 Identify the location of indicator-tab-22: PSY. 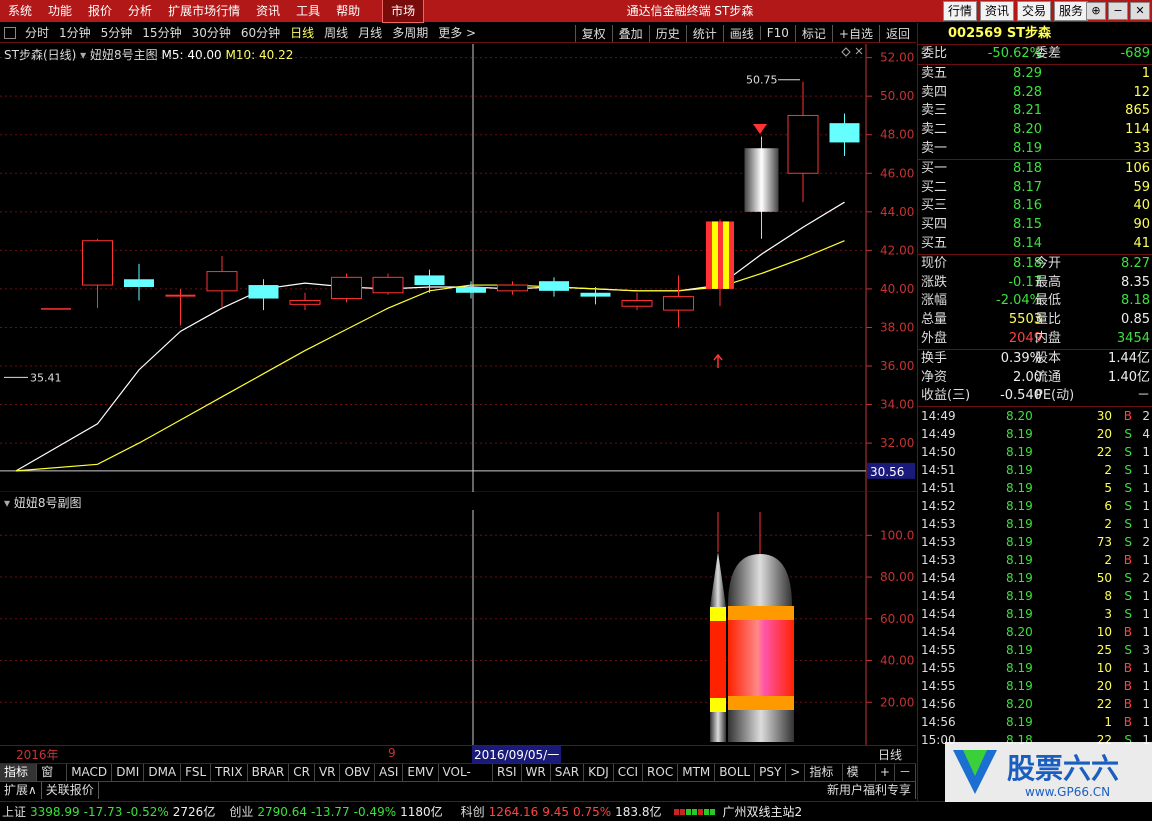
(771, 772).